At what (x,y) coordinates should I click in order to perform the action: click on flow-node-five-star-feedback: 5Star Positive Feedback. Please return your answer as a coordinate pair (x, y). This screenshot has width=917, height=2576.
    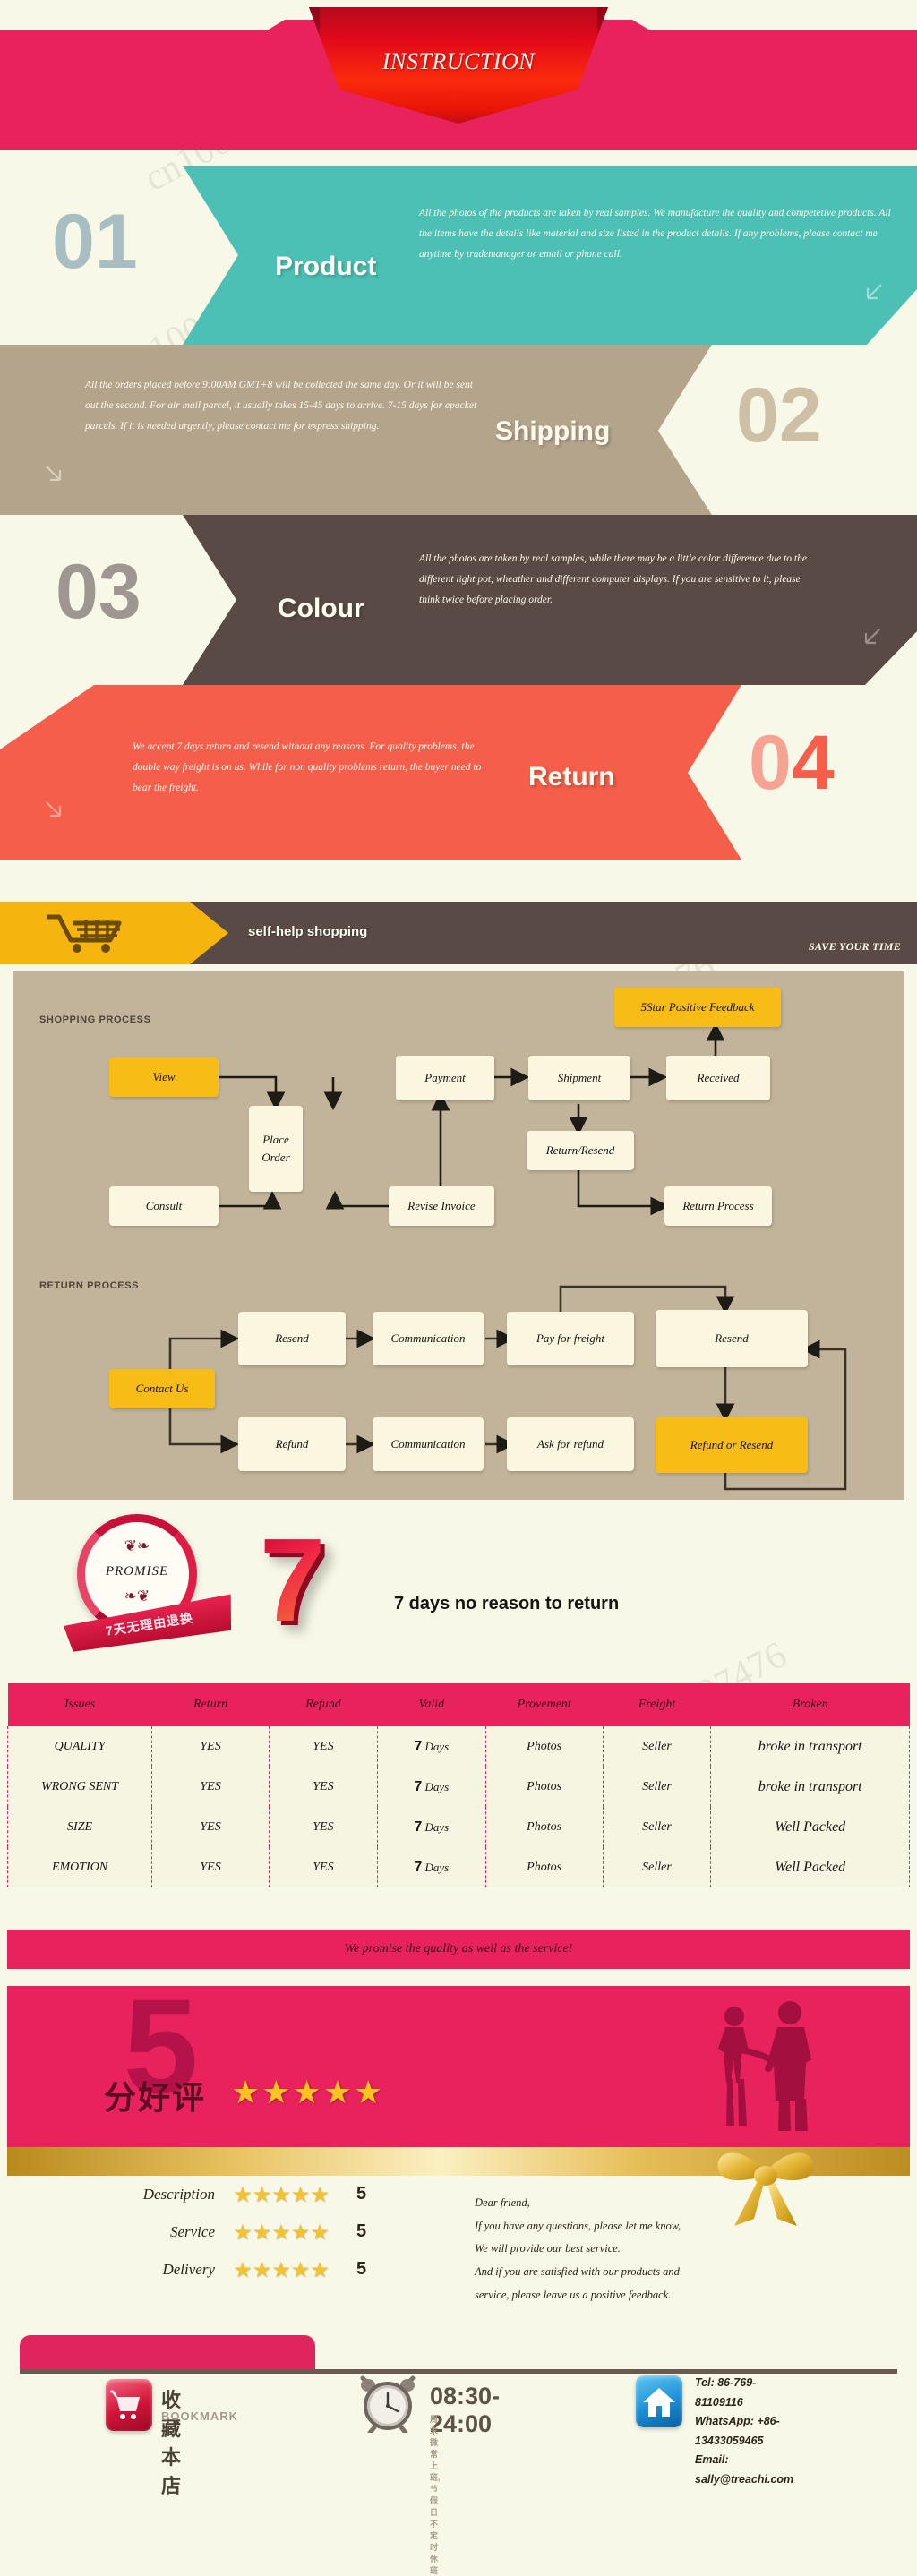
    Looking at the image, I should click on (698, 1008).